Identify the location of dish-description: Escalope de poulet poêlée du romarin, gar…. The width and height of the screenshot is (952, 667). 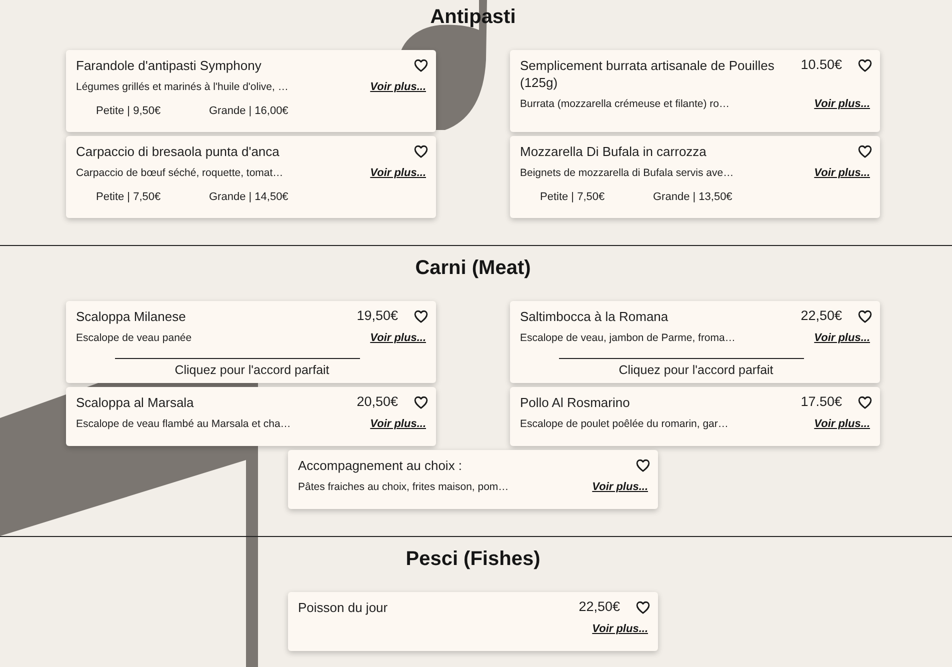
(624, 424).